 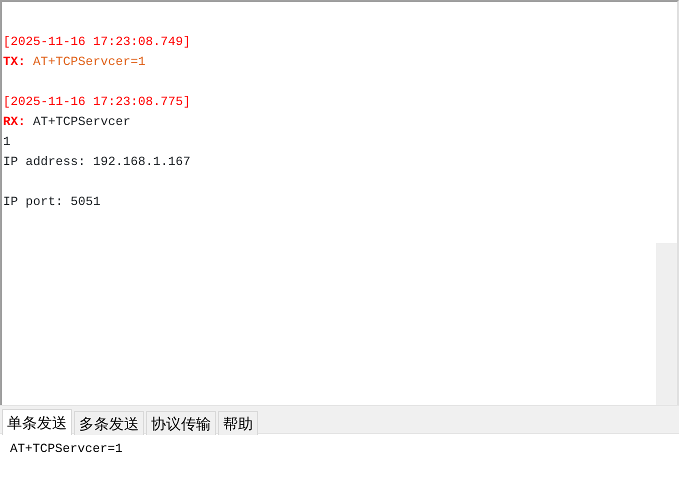 What do you see at coordinates (82, 122) in the screenshot?
I see `received-data: AT+TCPServcer` at bounding box center [82, 122].